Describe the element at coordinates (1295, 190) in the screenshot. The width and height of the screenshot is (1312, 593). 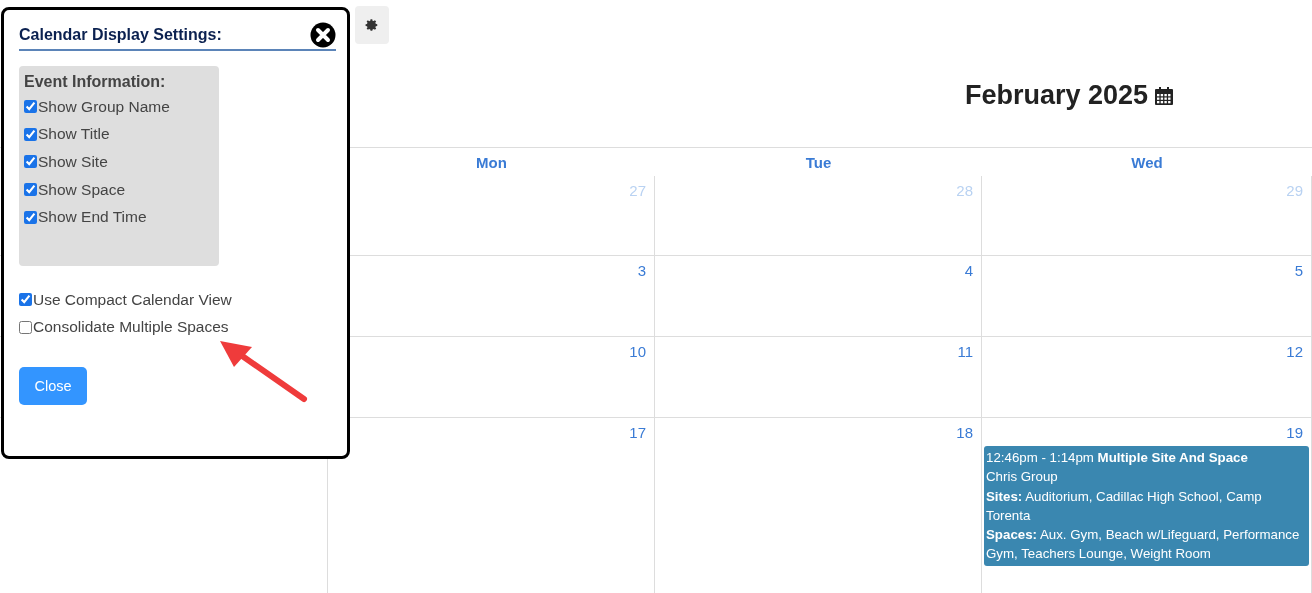
I see `day-number: 29` at that location.